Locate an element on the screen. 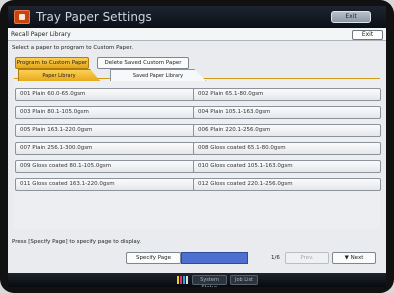  paper-item-003: 003 Plain 80.1-105.0gsm is located at coordinates (109, 112).